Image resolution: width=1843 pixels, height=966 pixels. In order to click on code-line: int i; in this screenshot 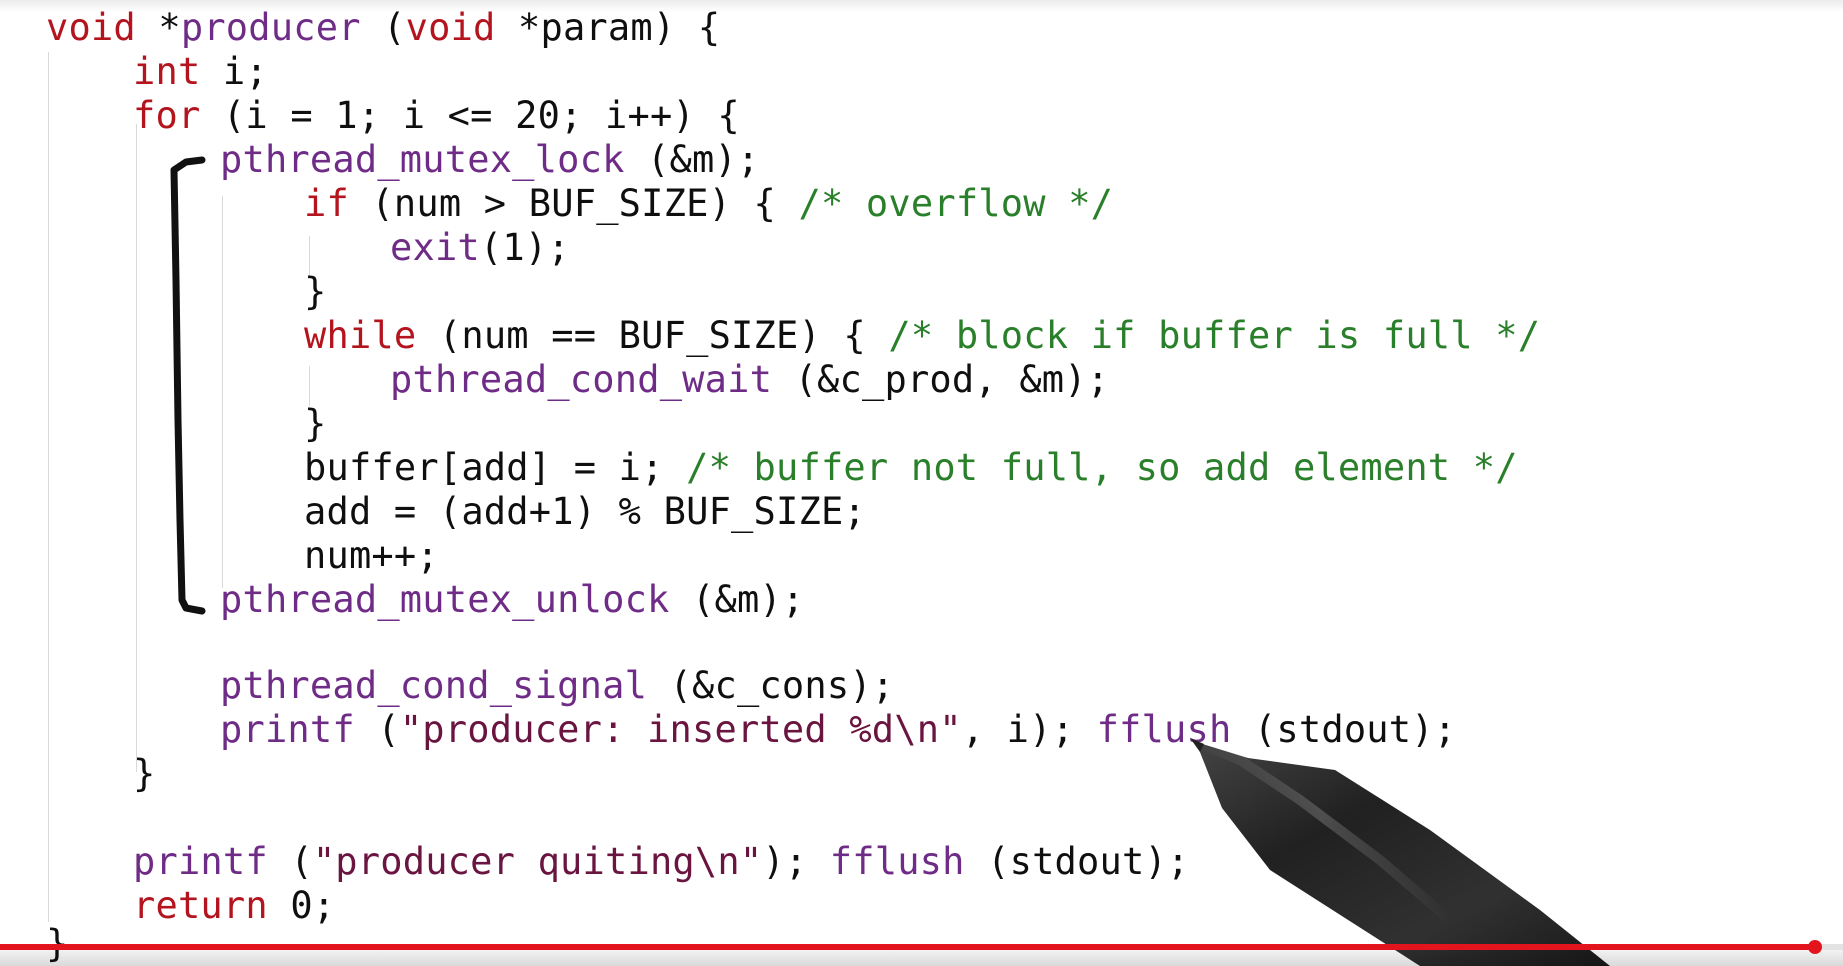, I will do `click(200, 72)`.